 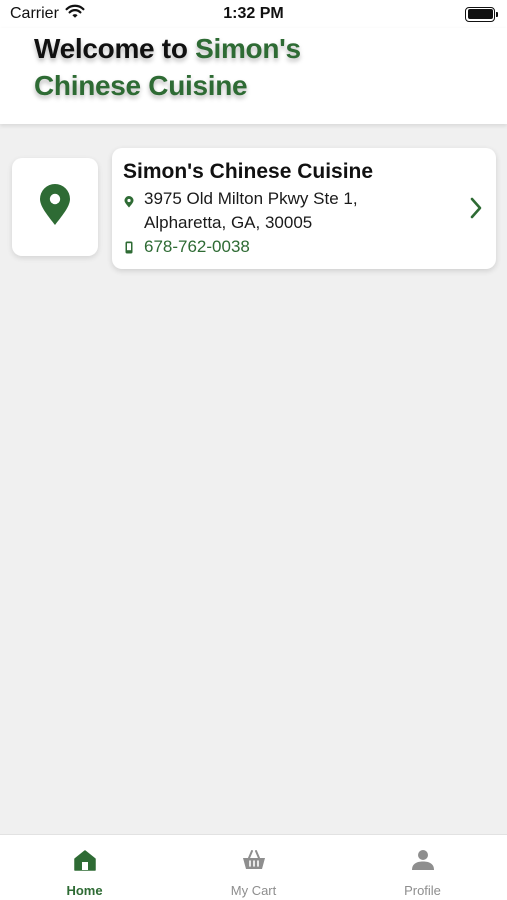 What do you see at coordinates (251, 198) in the screenshot?
I see `store-address-line1: 3975 Old Milton Pkwy Ste 1,` at bounding box center [251, 198].